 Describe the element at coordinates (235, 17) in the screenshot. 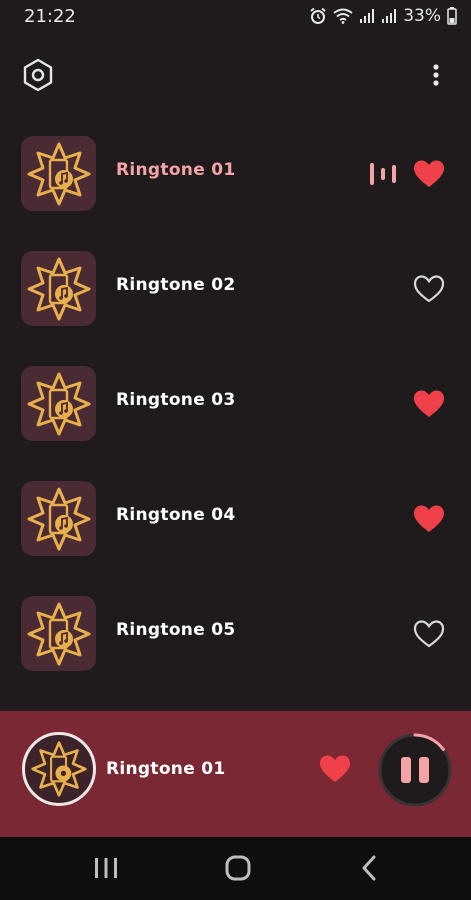

I see `status-bar: 21:22 33%` at that location.